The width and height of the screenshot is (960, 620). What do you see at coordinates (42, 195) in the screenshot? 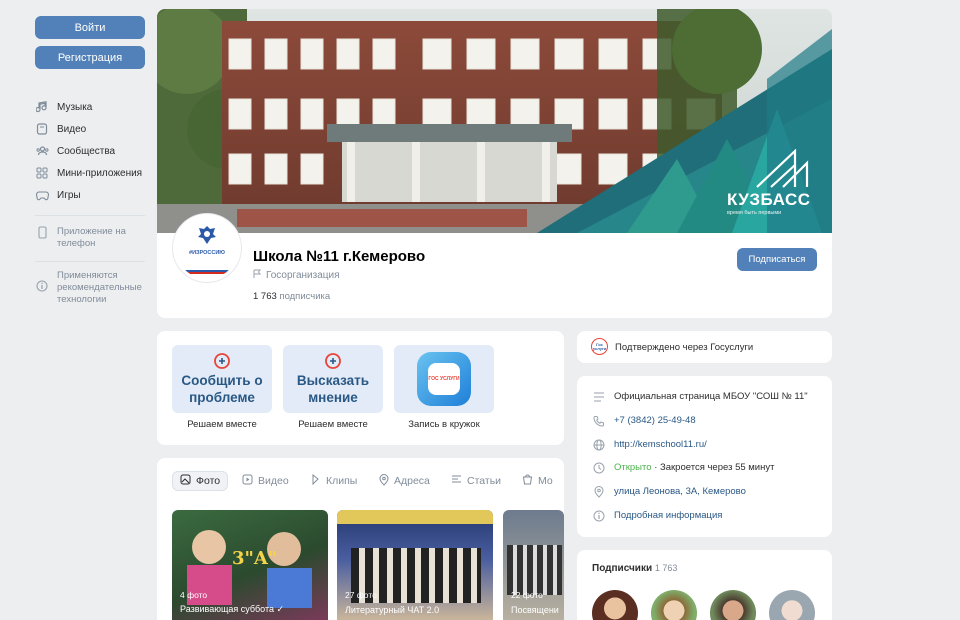
I see `gamepad-icon` at bounding box center [42, 195].